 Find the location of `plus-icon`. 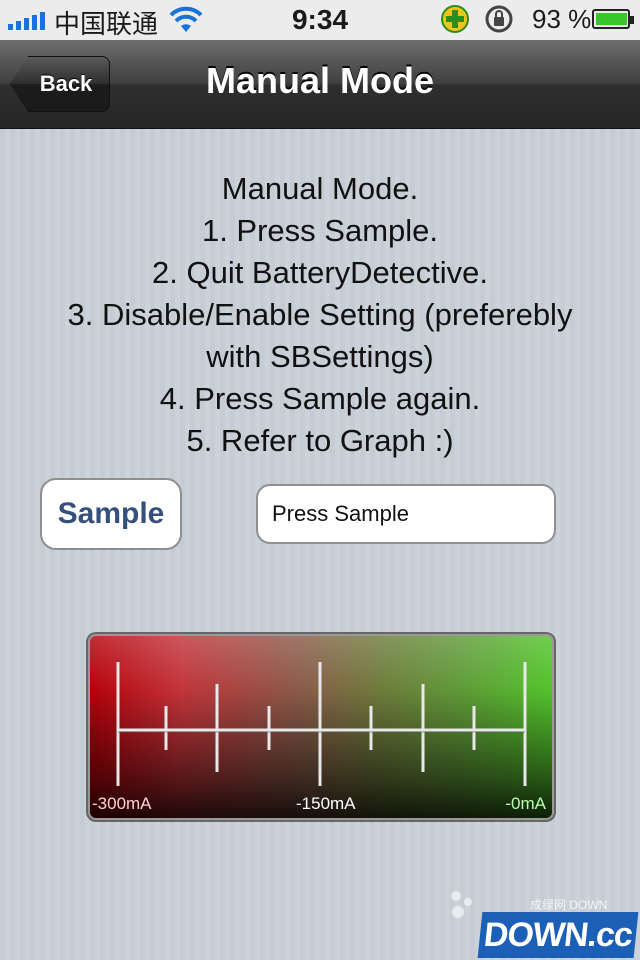

plus-icon is located at coordinates (455, 19).